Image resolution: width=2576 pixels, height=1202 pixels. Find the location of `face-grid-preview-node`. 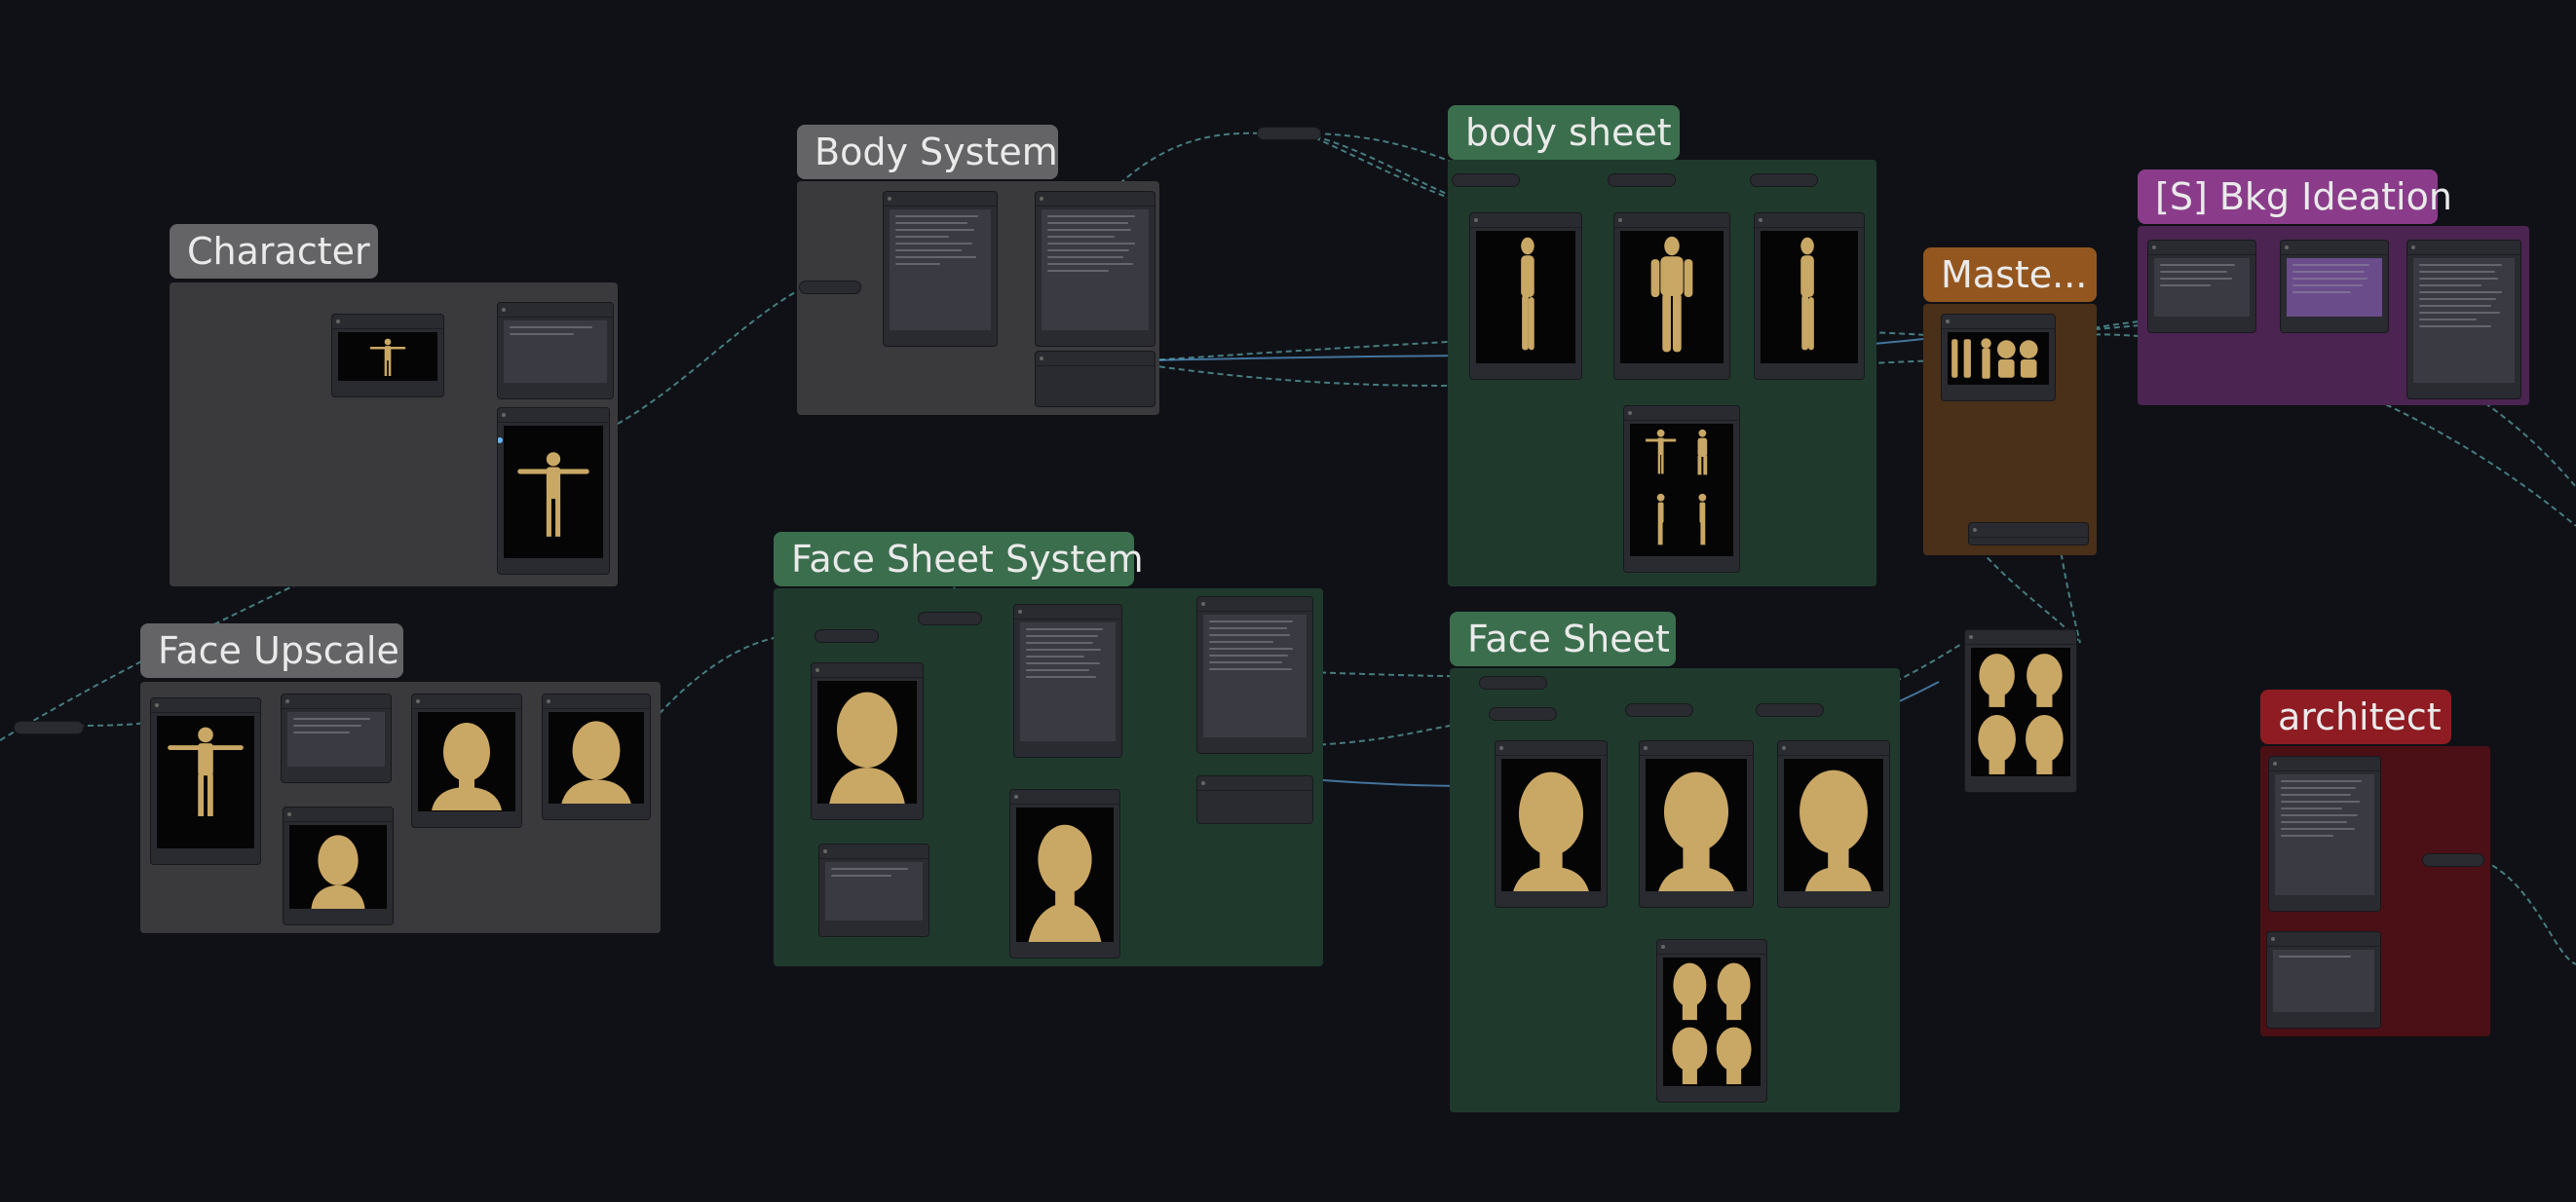

face-grid-preview-node is located at coordinates (2020, 711).